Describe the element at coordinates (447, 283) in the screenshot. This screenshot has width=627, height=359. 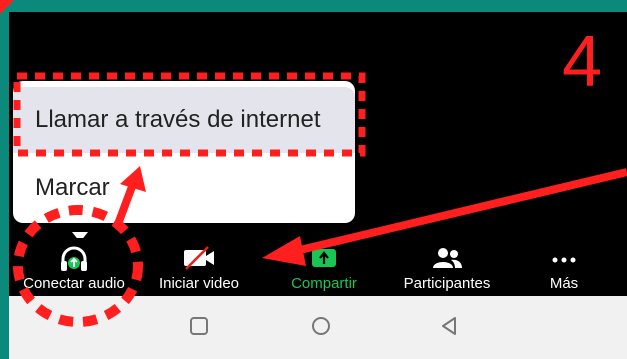
I see `participants-label: Participantes` at that location.